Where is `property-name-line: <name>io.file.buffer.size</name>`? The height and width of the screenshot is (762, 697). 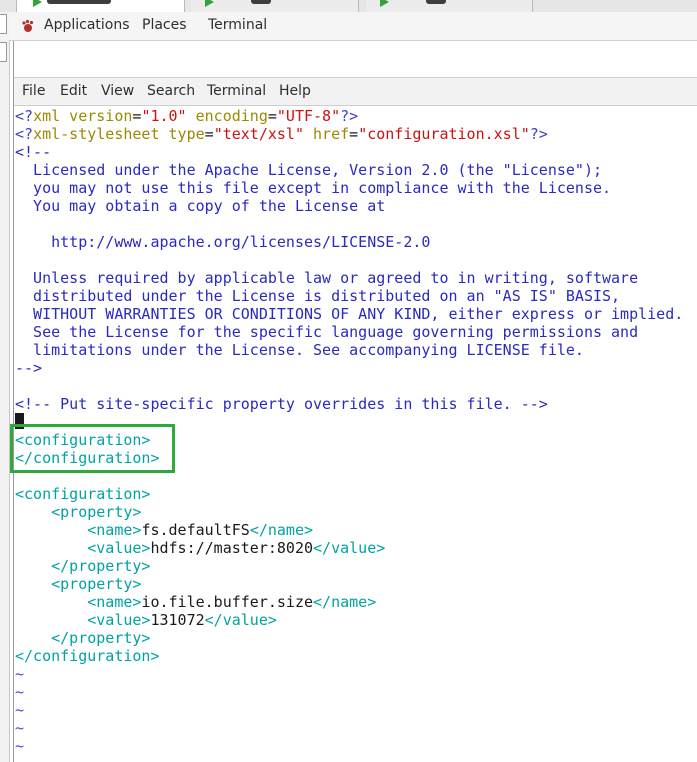
property-name-line: <name>io.file.buffer.size</name> is located at coordinates (196, 602).